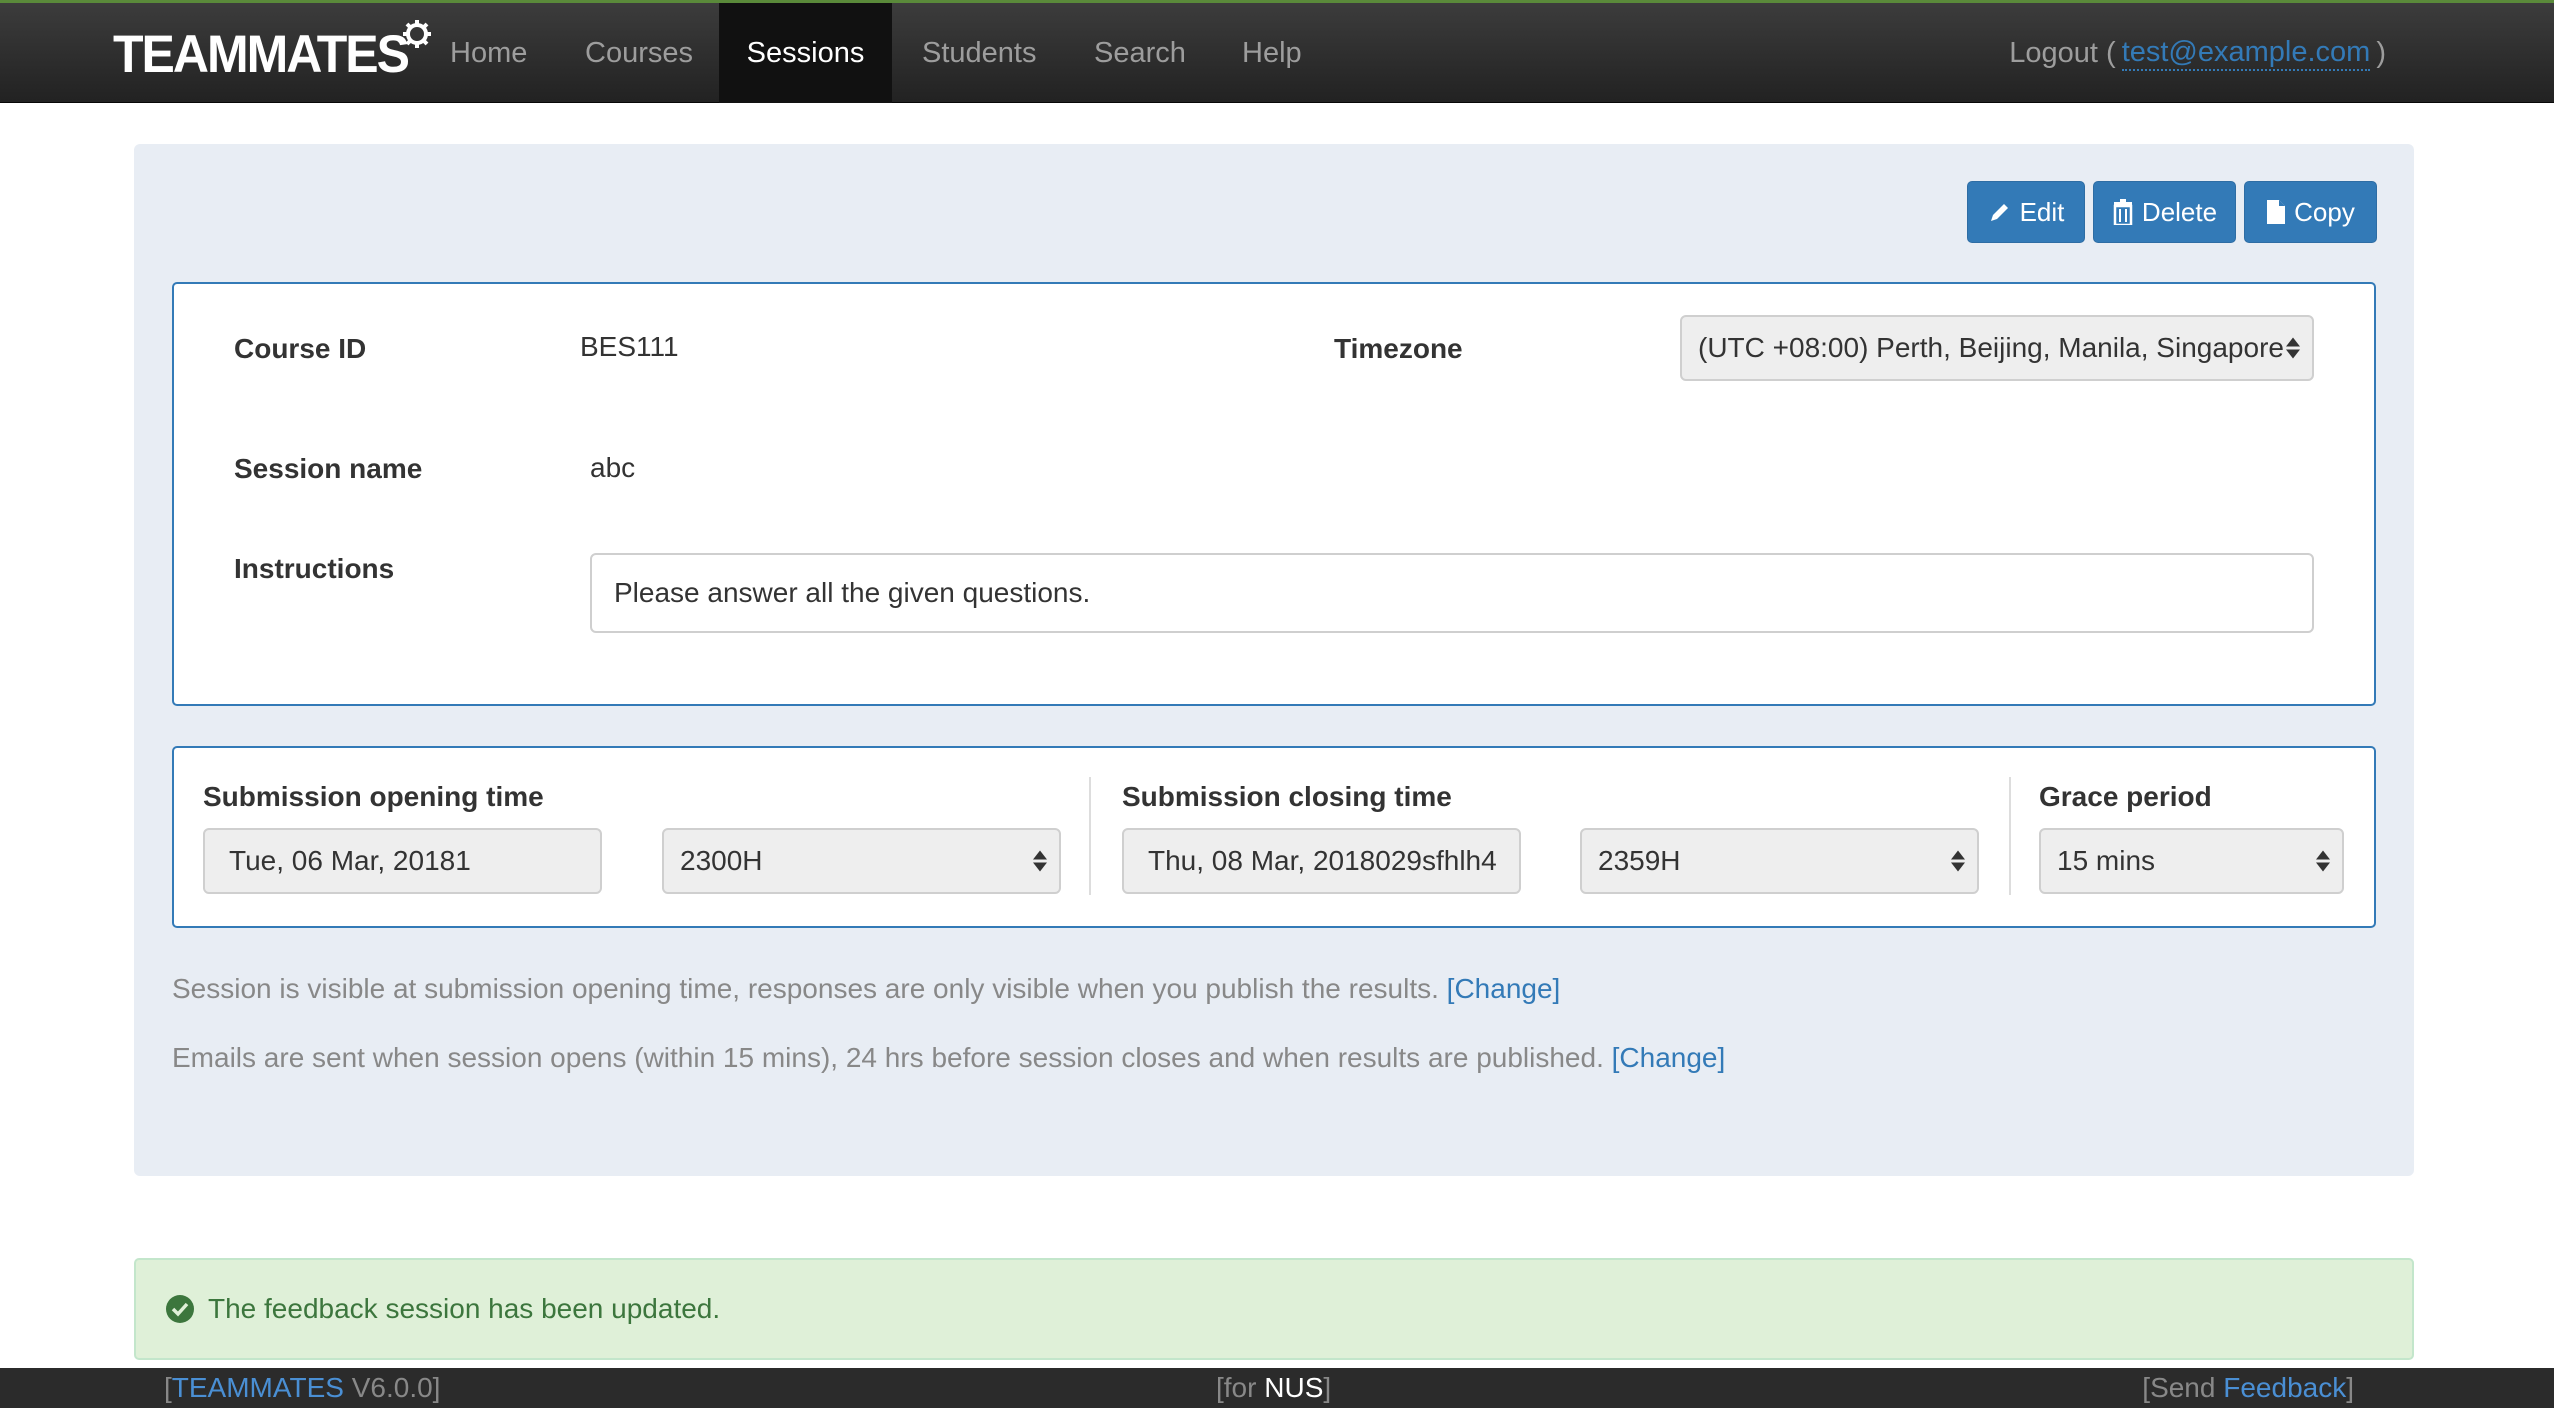  Describe the element at coordinates (2381, 52) in the screenshot. I see `logout-suffix: )` at that location.